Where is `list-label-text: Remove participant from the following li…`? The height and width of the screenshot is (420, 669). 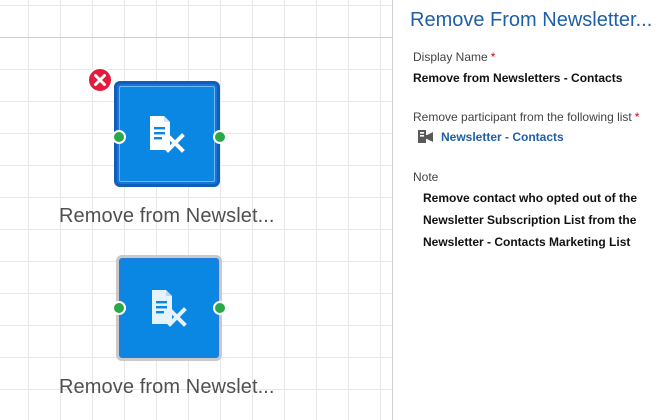 list-label-text: Remove participant from the following li… is located at coordinates (522, 117).